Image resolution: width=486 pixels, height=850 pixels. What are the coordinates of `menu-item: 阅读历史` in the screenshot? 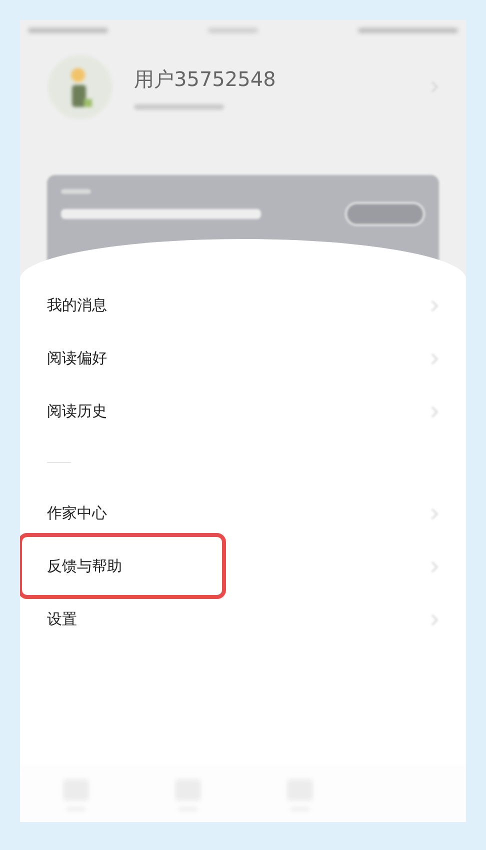 It's located at (243, 411).